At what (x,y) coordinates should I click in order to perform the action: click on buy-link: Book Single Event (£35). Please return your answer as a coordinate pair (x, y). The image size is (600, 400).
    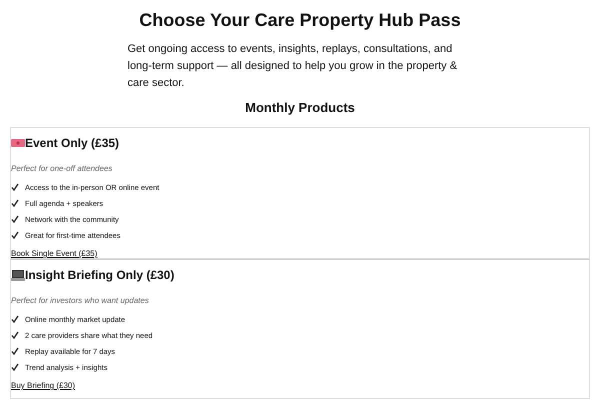
    Looking at the image, I should click on (54, 253).